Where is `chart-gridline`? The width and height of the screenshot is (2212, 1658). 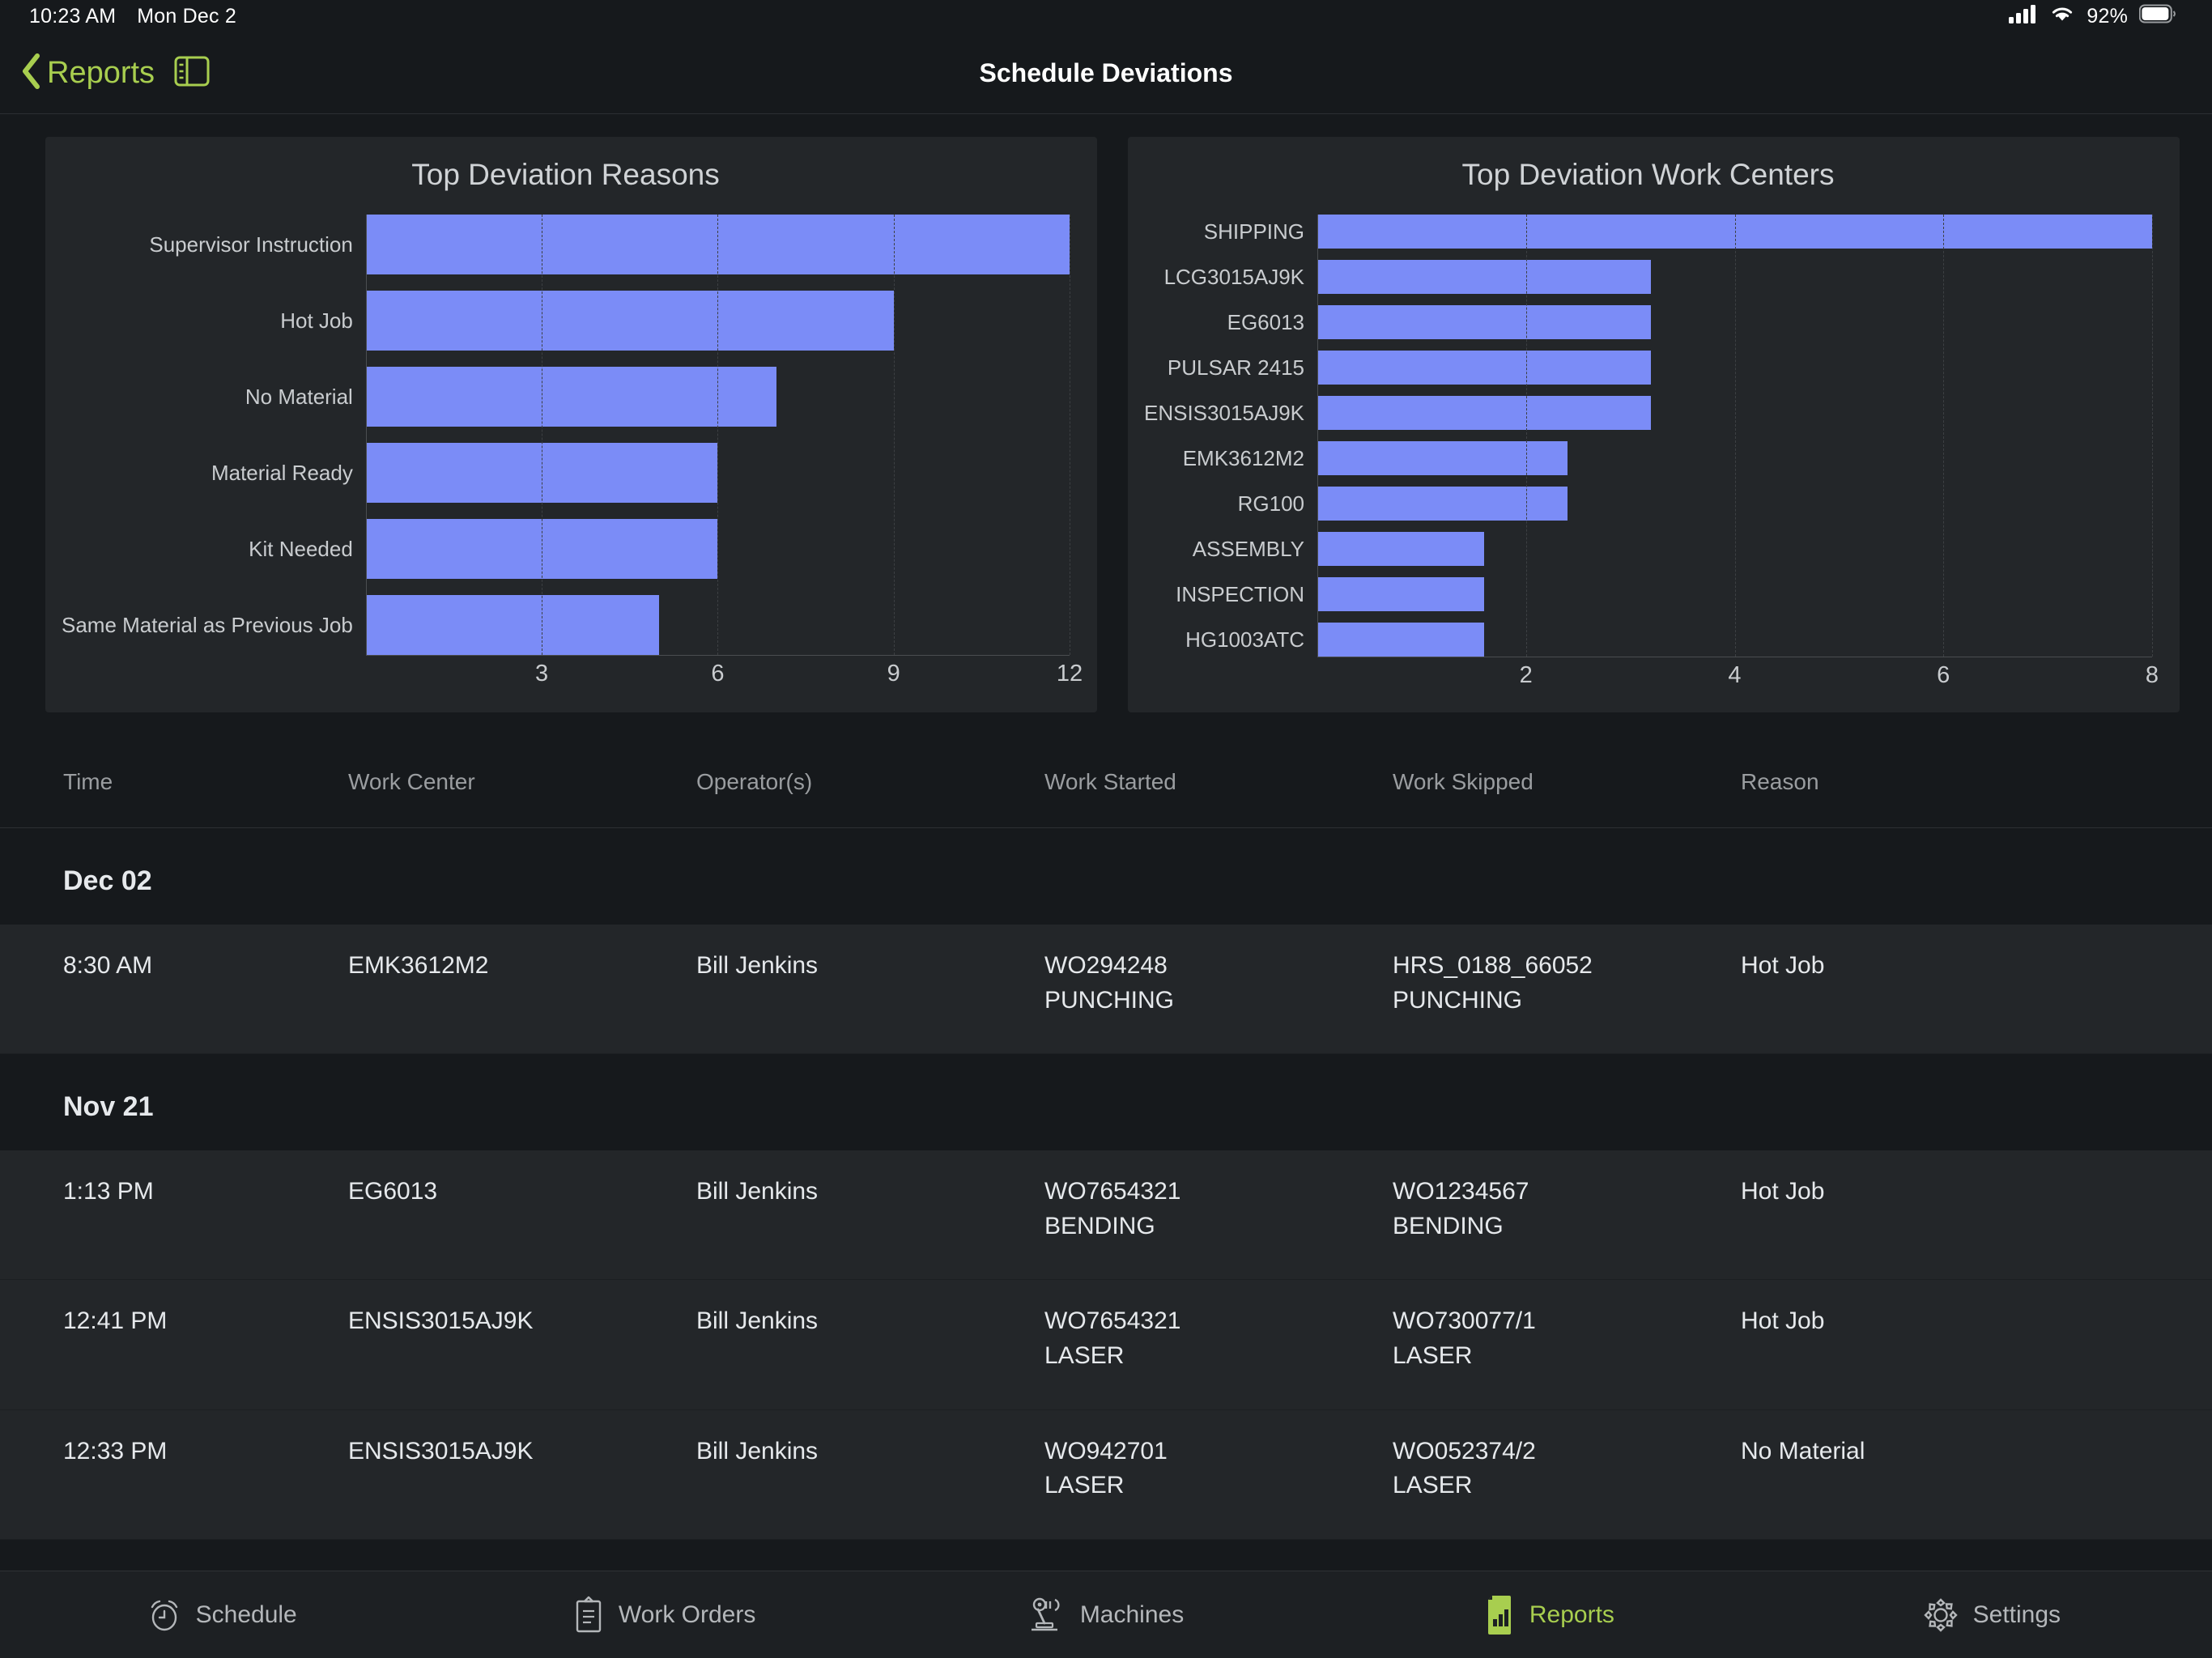 chart-gridline is located at coordinates (2152, 436).